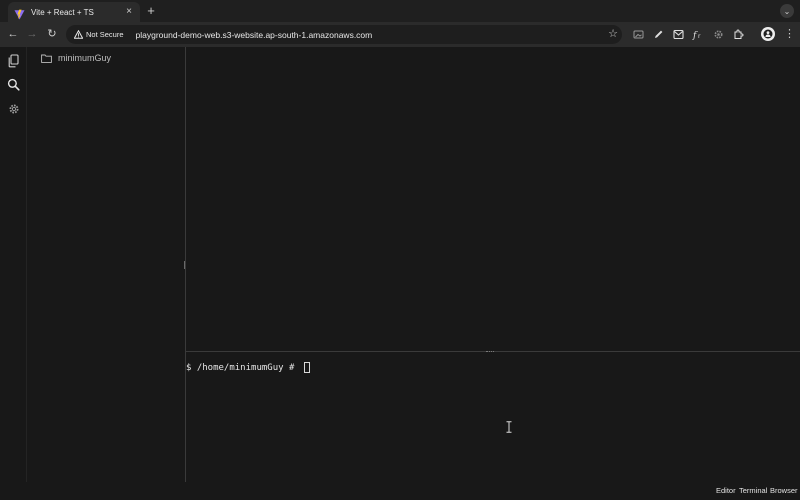 This screenshot has height=500, width=800. Describe the element at coordinates (52, 34) in the screenshot. I see `reload-button: ↻` at that location.